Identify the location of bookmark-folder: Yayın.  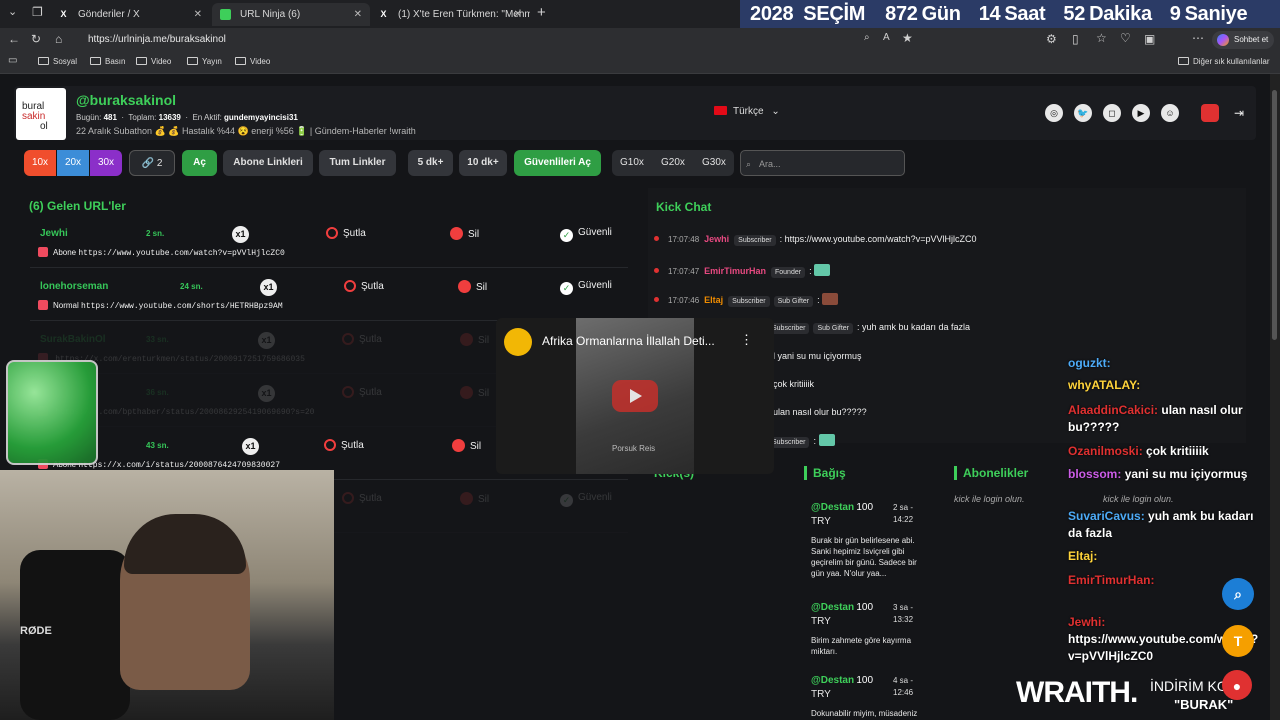
(204, 61).